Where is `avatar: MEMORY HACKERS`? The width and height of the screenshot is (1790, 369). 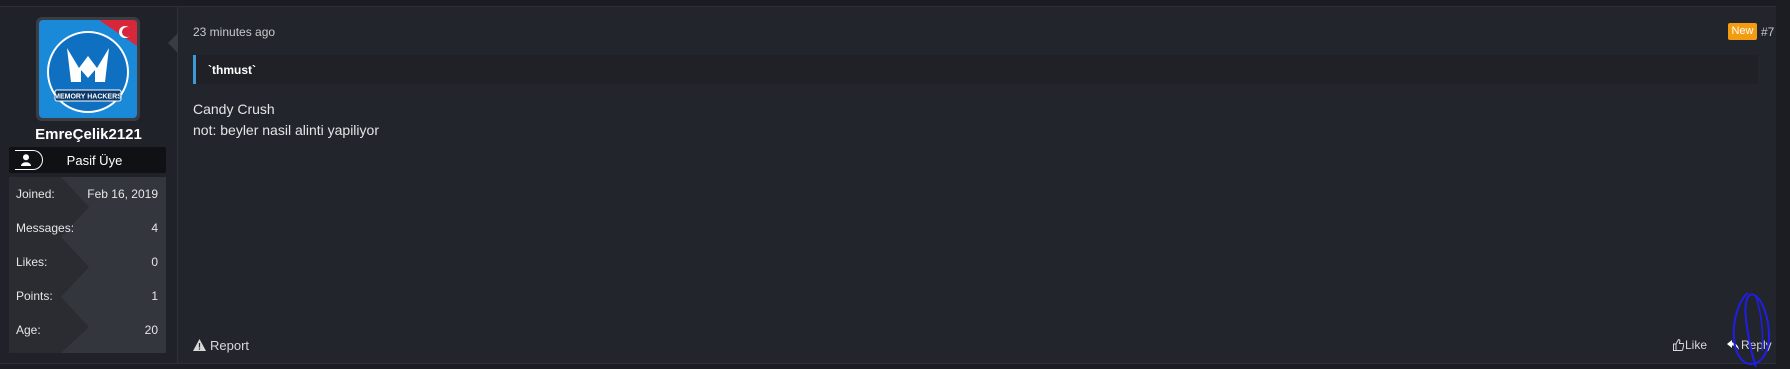 avatar: MEMORY HACKERS is located at coordinates (88, 69).